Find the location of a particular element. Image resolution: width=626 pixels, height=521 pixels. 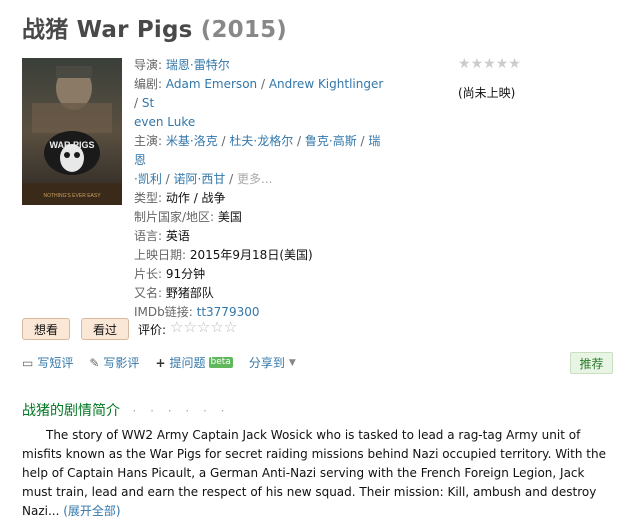

writer-link-1: Adam Emerson is located at coordinates (211, 84).